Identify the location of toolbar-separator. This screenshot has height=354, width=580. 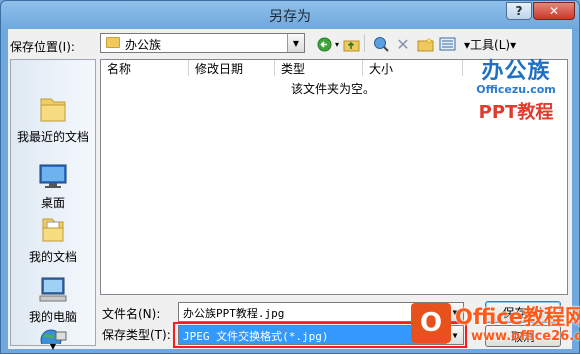
(366, 43).